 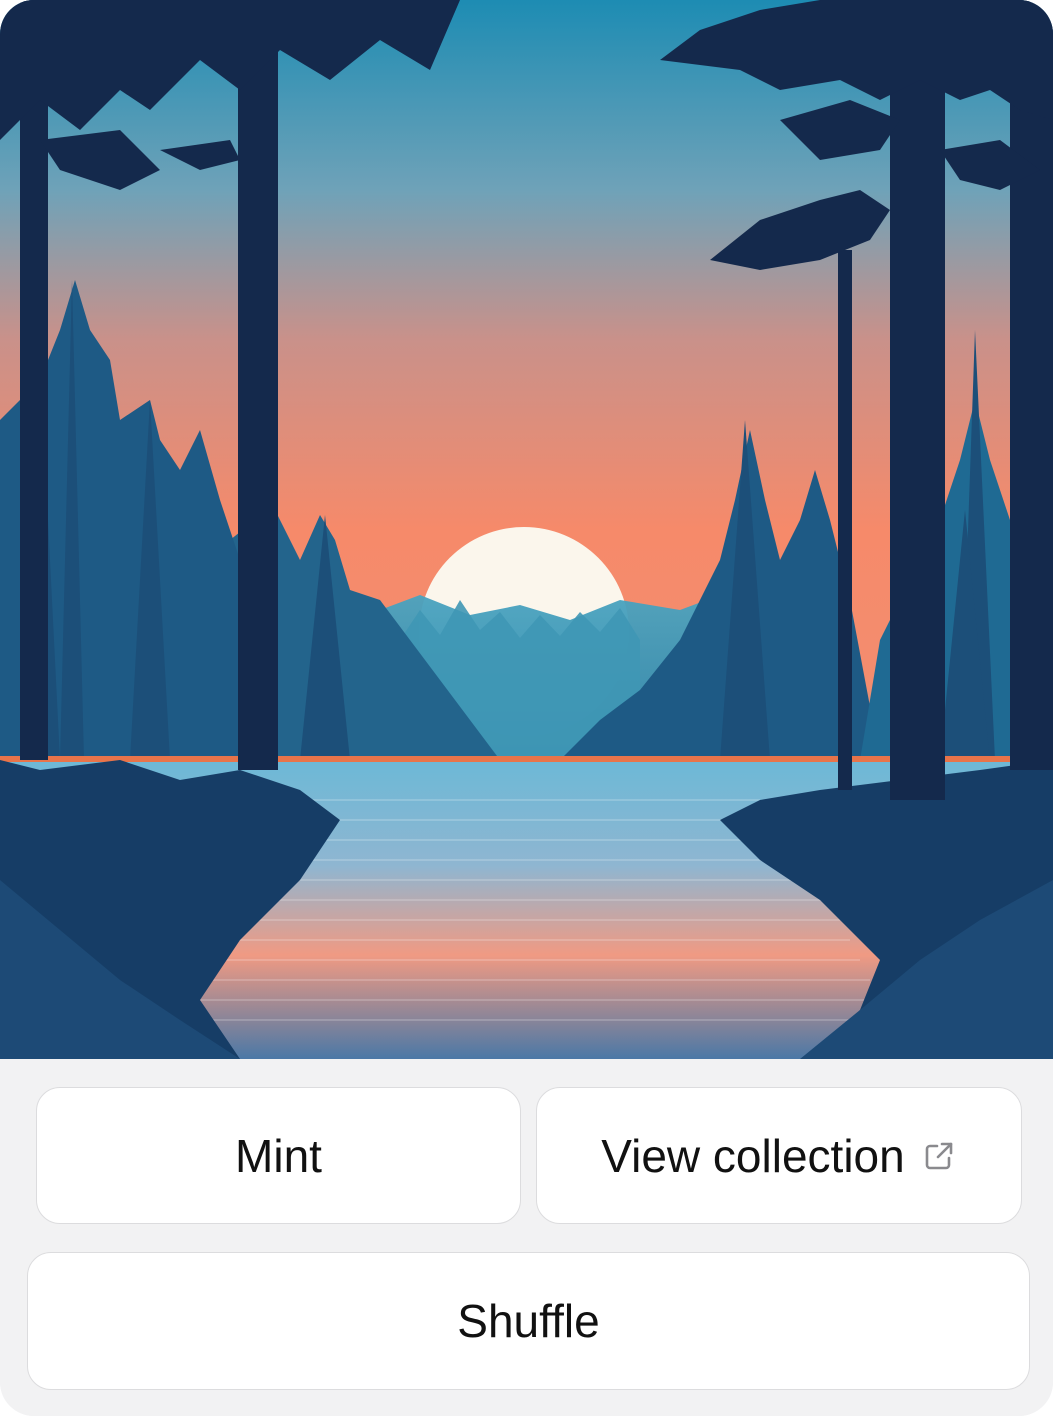 I want to click on shuffle-button: Shuffle, so click(x=528, y=1321).